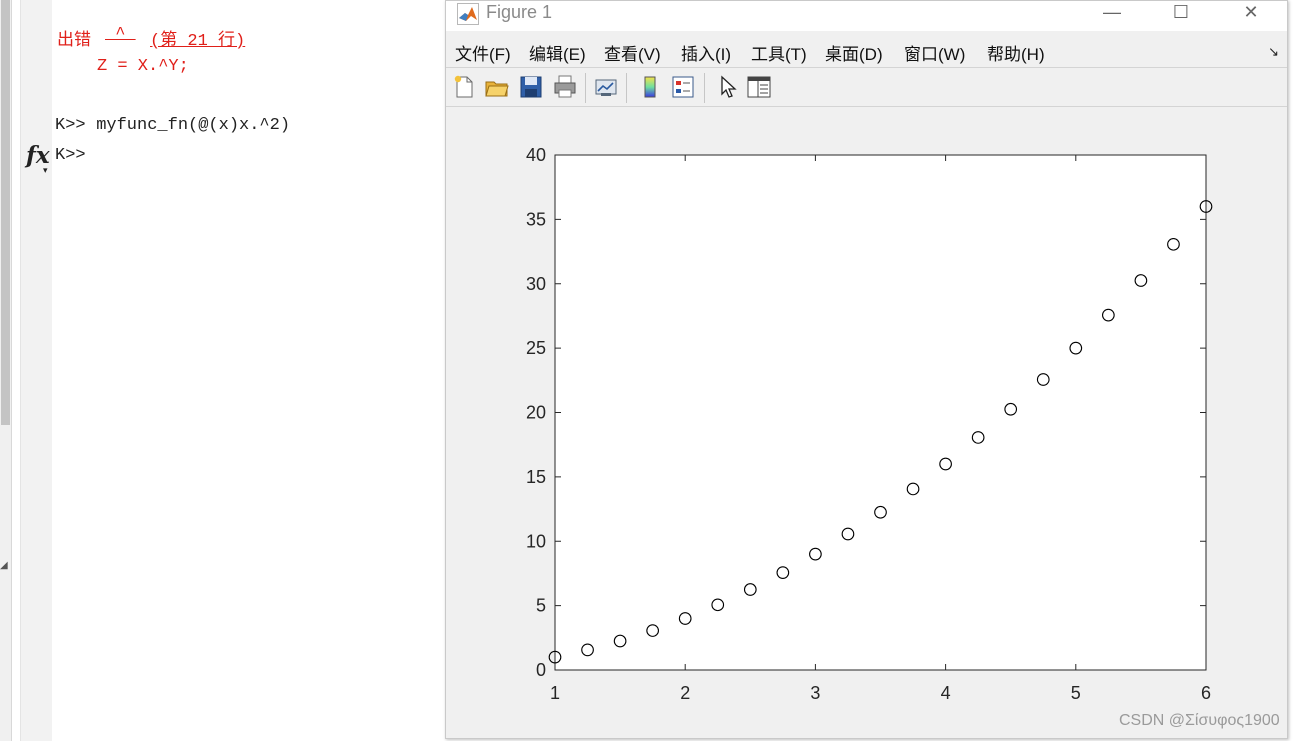 This screenshot has height=741, width=1301. Describe the element at coordinates (483, 52) in the screenshot. I see `menu-file: 文件(F)` at that location.